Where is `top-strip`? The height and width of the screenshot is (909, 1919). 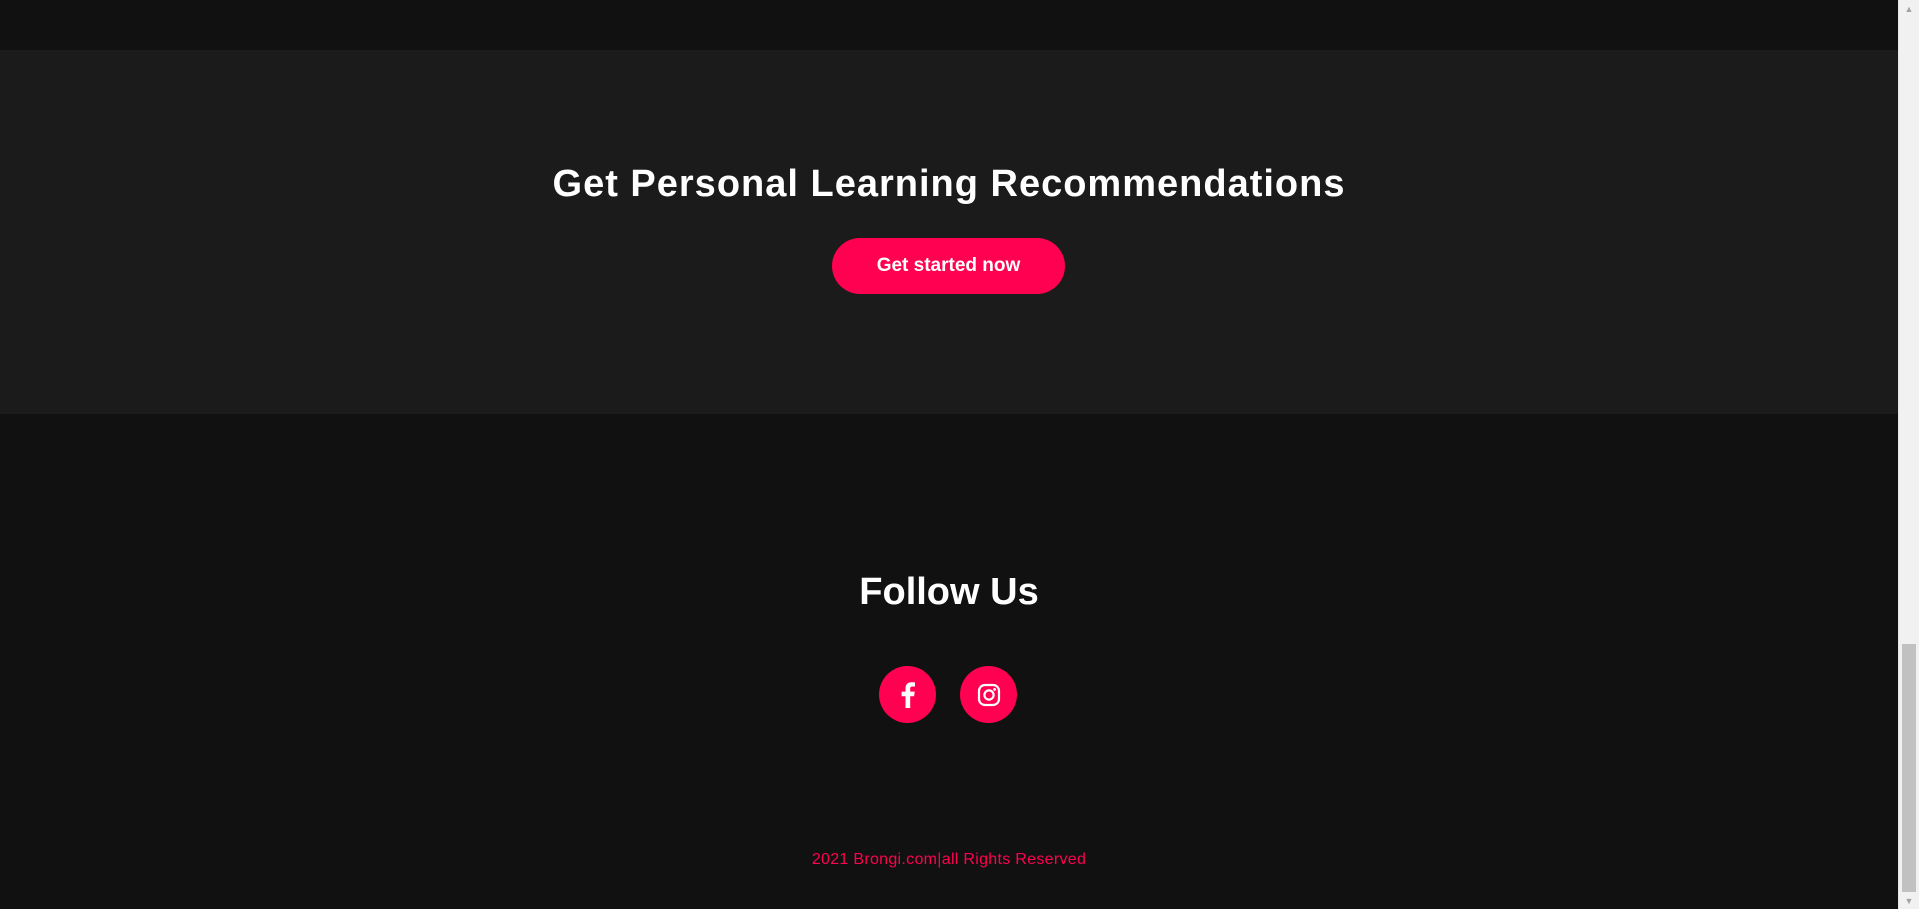
top-strip is located at coordinates (949, 25).